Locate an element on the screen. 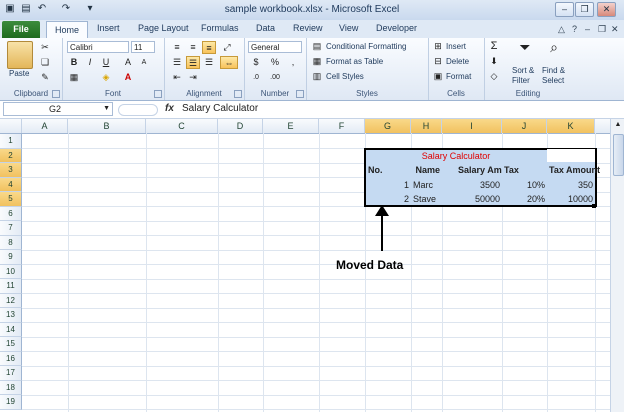 The image size is (624, 412). tab-insert: Insert is located at coordinates (108, 28).